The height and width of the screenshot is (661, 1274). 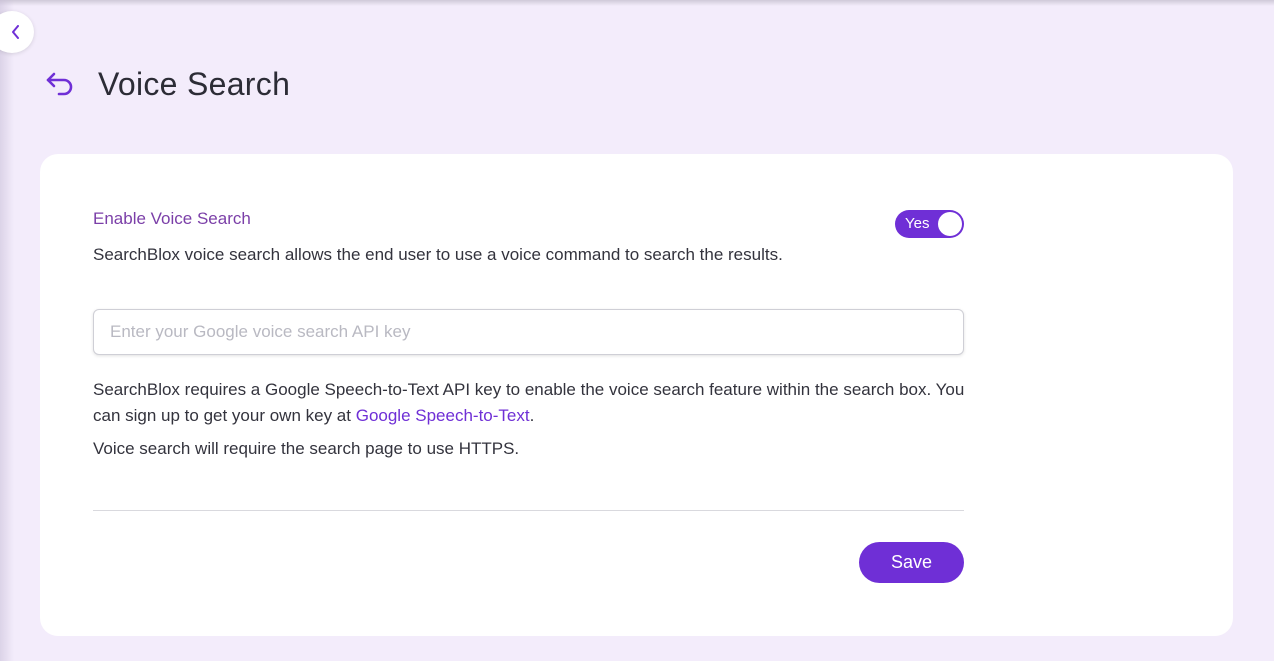 What do you see at coordinates (172, 218) in the screenshot?
I see `setting-label: Enable Voice Search` at bounding box center [172, 218].